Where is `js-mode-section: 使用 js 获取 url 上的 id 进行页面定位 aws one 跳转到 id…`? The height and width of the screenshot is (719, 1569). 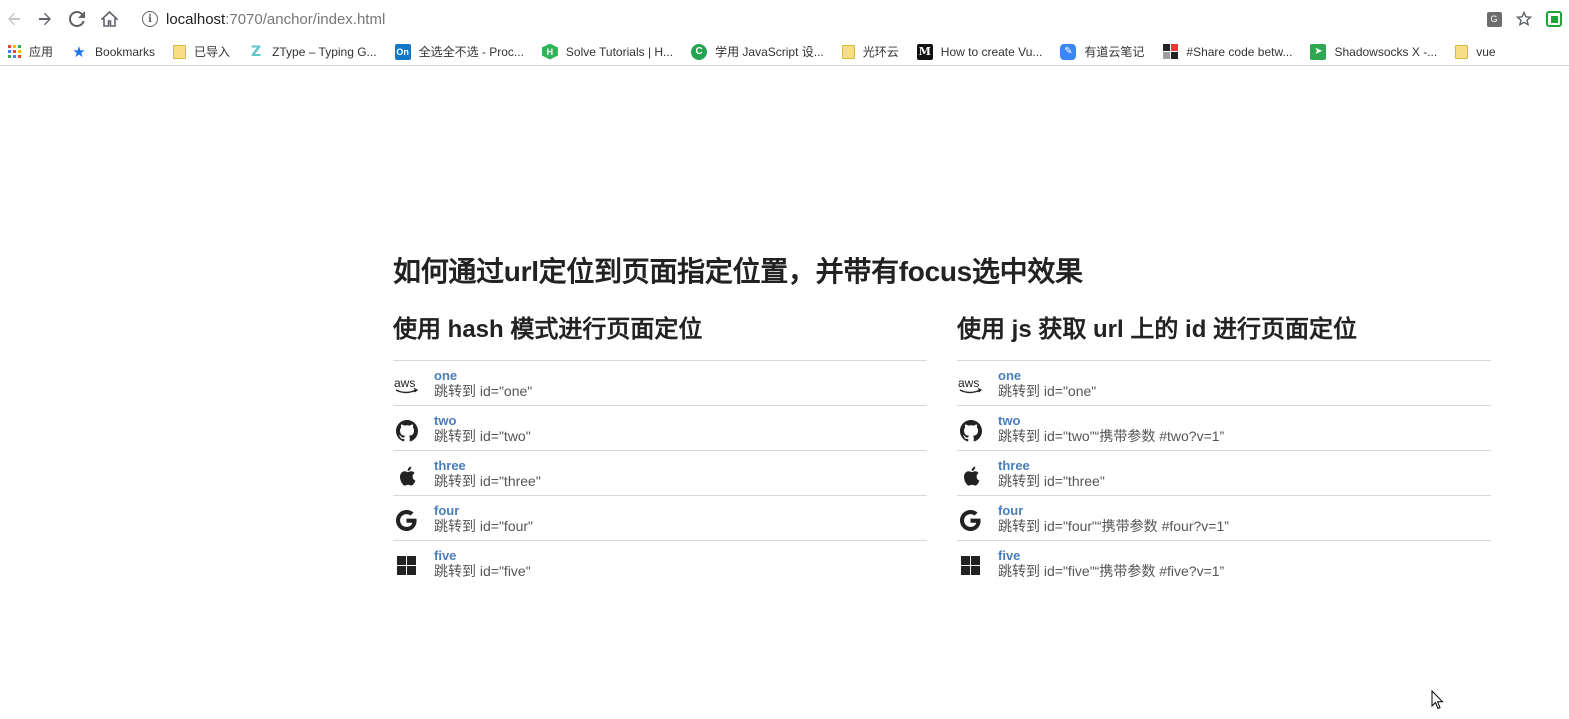 js-mode-section: 使用 js 获取 url 上的 id 进行页面定位 aws one 跳转到 id… is located at coordinates (1224, 450).